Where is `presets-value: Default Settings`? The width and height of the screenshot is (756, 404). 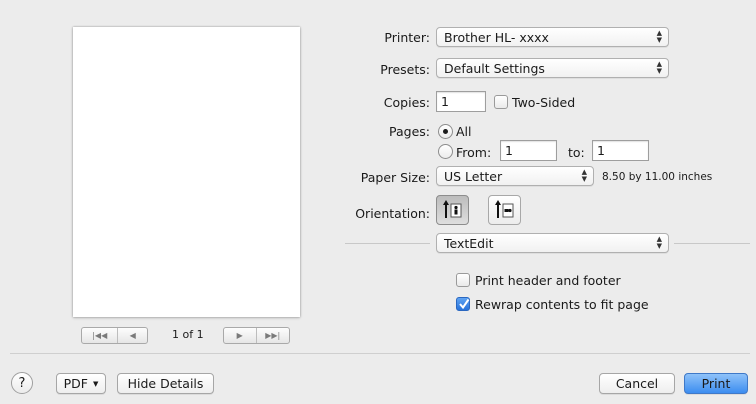 presets-value: Default Settings is located at coordinates (494, 68).